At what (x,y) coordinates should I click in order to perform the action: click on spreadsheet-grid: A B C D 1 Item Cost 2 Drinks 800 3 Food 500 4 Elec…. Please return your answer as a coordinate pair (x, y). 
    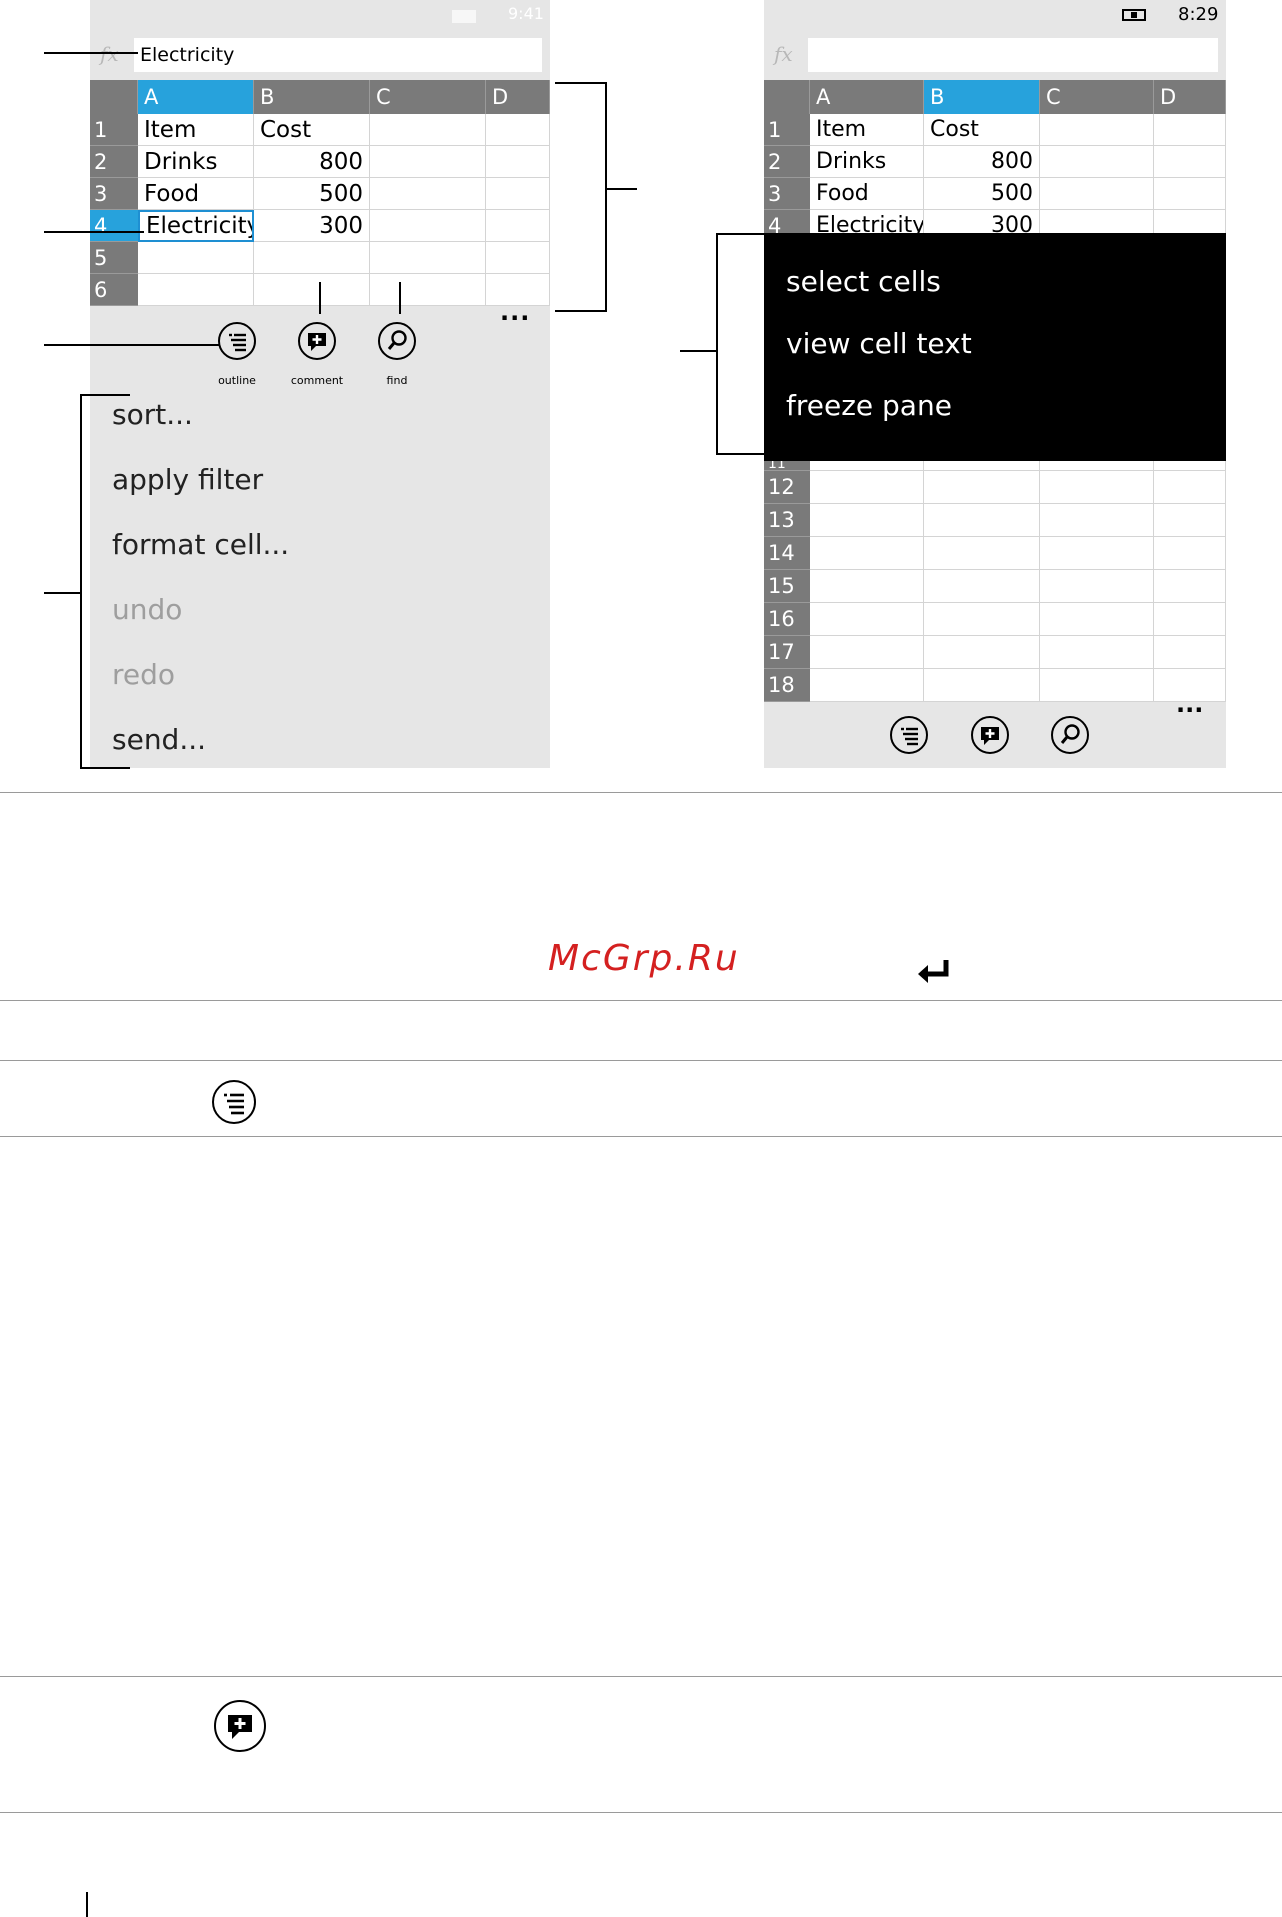
    Looking at the image, I should click on (320, 193).